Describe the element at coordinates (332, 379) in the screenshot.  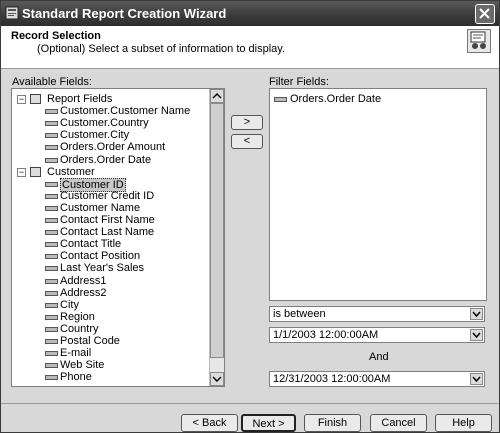
I see `filter-end-date-value: 12/31/2003 12:00:00AM` at that location.